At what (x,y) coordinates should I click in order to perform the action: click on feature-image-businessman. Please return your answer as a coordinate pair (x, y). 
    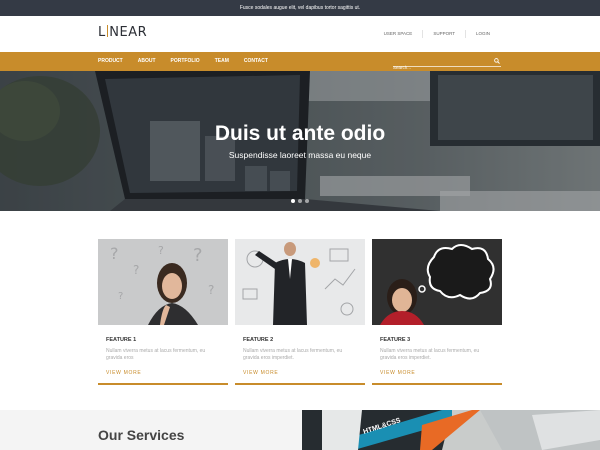
    Looking at the image, I should click on (300, 282).